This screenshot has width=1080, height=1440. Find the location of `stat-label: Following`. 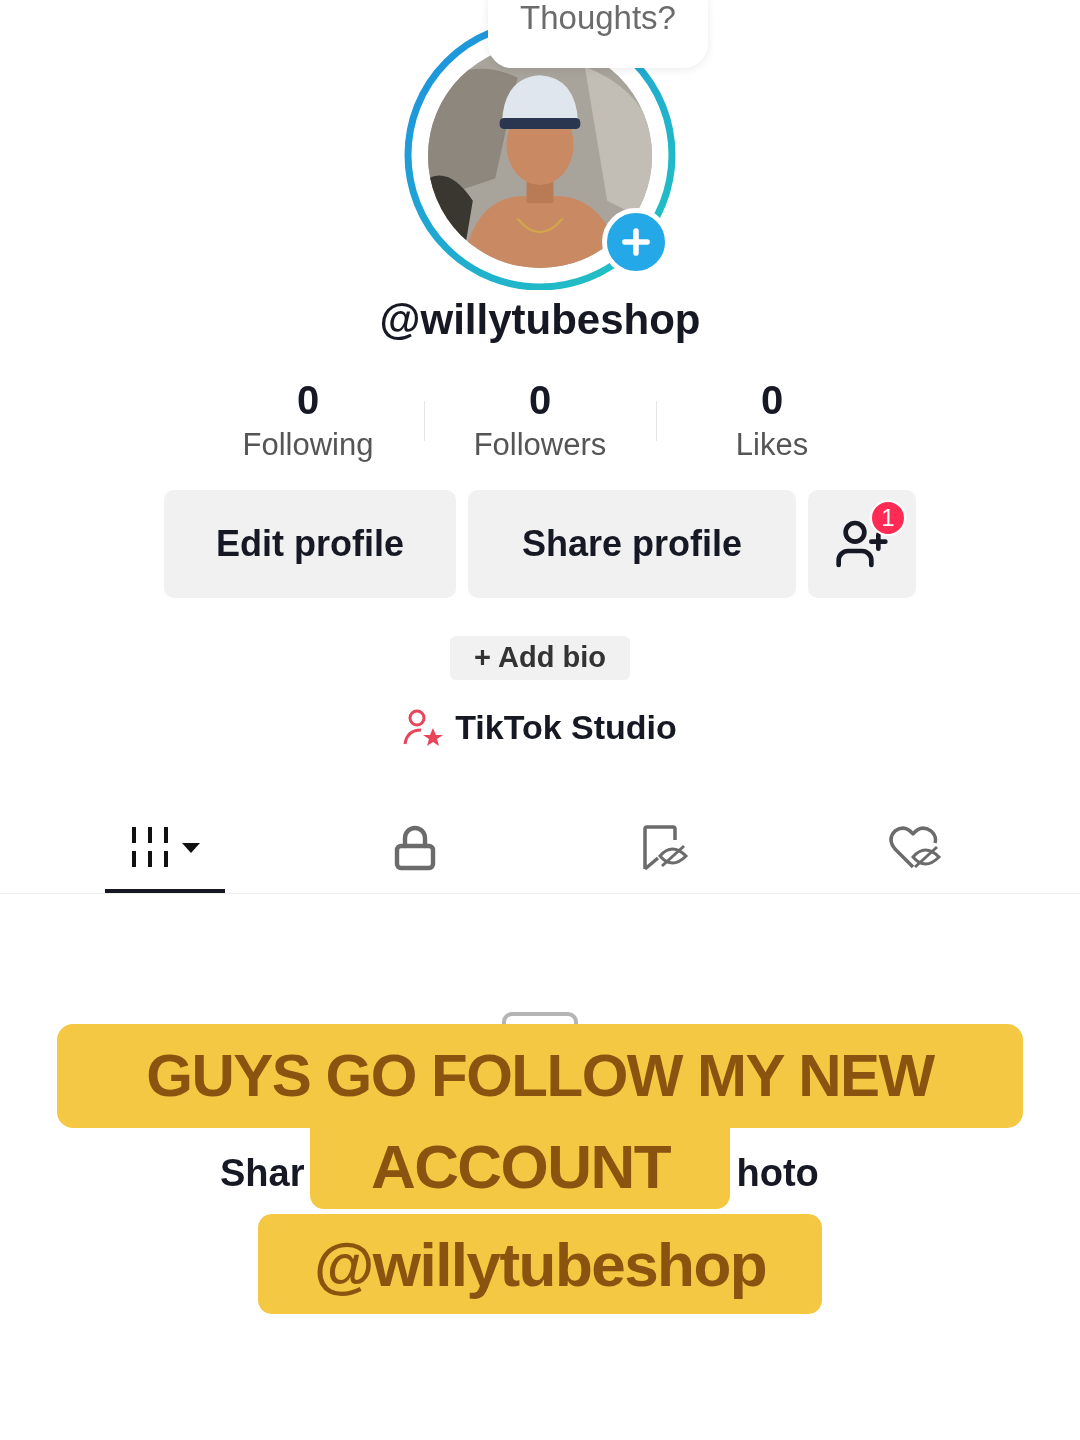

stat-label: Following is located at coordinates (308, 445).